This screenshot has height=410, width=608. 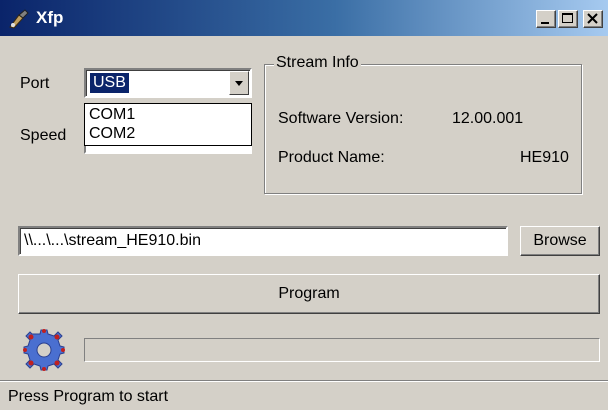 I want to click on xfp-app-icon, so click(x=19, y=19).